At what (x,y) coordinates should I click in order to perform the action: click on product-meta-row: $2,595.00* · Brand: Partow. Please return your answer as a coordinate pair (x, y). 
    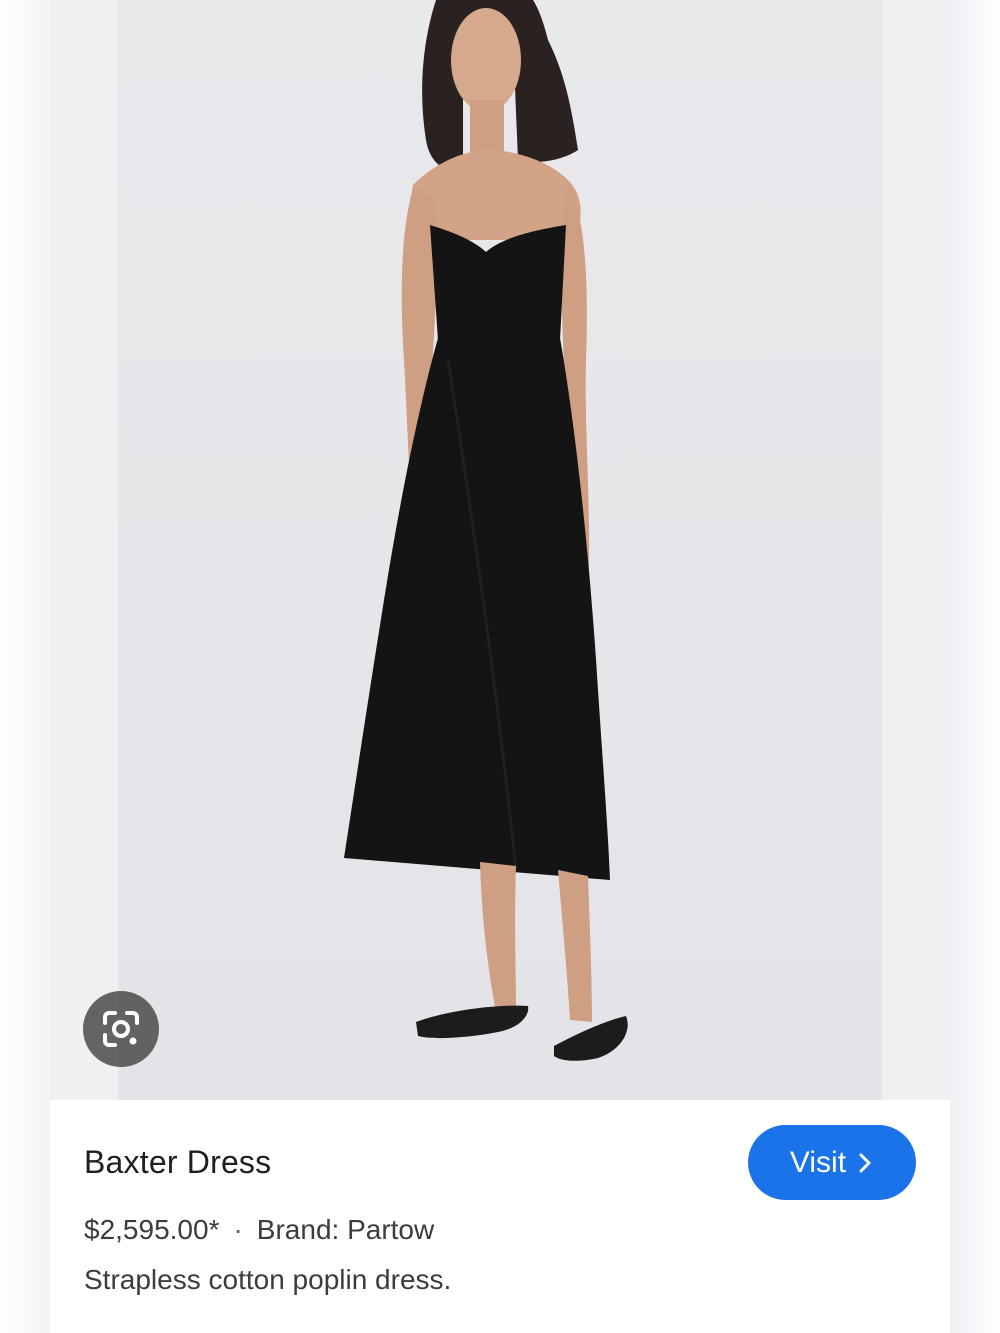
    Looking at the image, I should click on (259, 1230).